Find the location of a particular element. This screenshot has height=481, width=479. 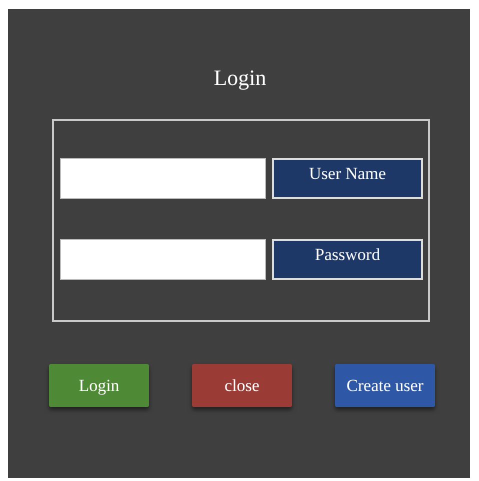

field-label: Password is located at coordinates (347, 259).